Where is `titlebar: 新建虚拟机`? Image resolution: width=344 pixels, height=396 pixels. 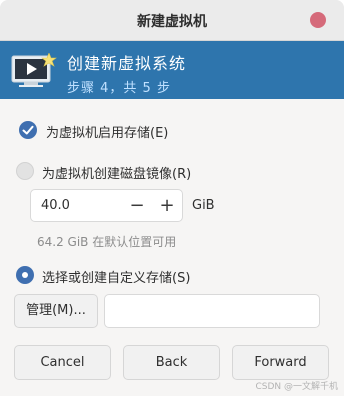 titlebar: 新建虚拟机 is located at coordinates (172, 20).